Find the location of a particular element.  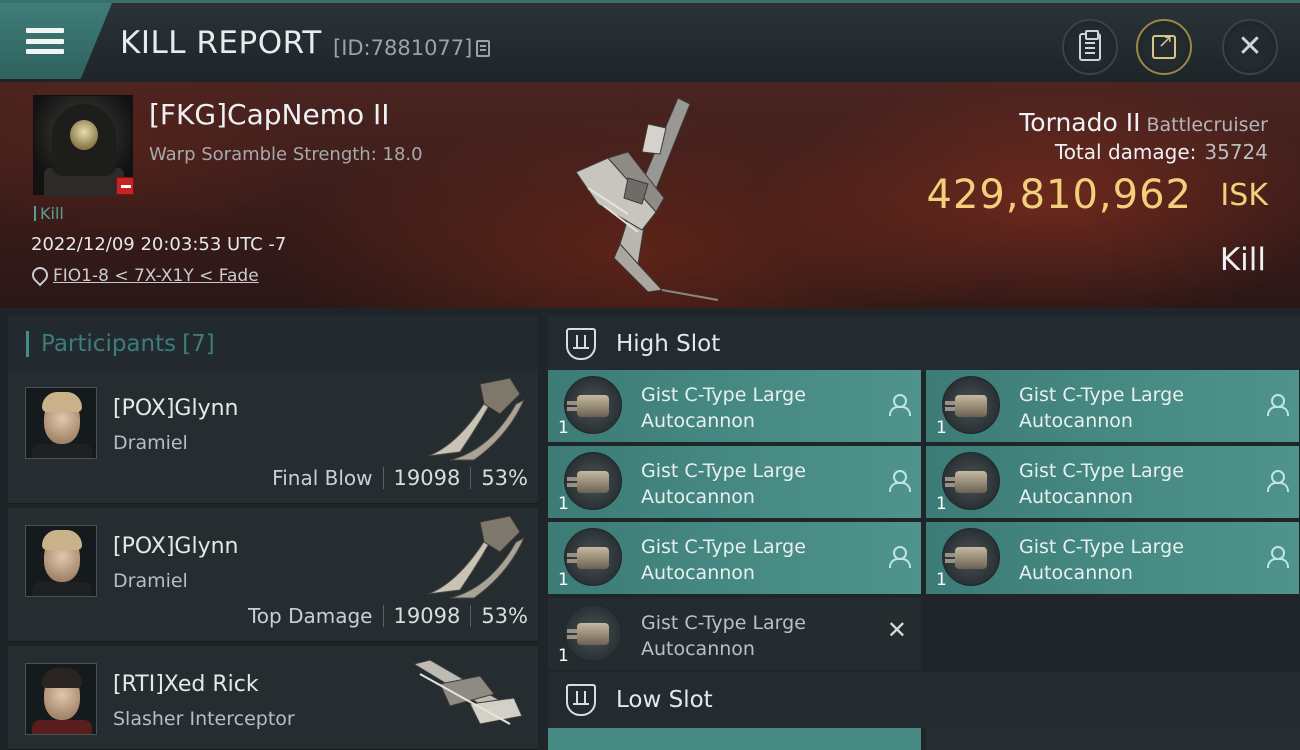

total-damage: Total damage: 35724 is located at coordinates (1161, 152).